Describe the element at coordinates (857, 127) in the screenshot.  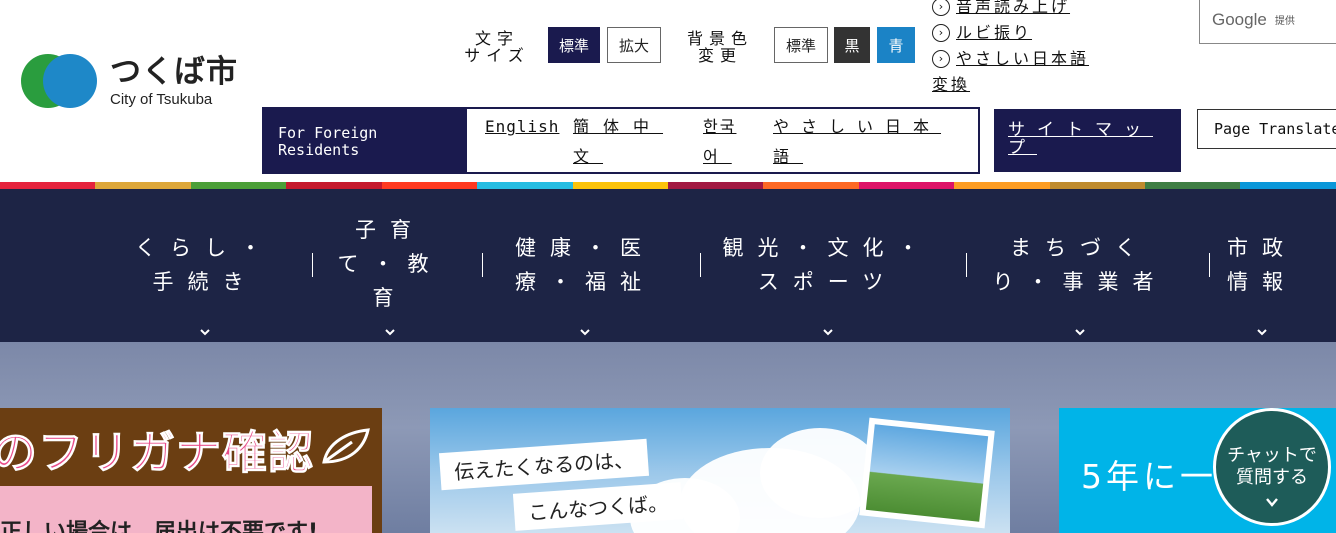
I see `easy-japanese-foreign-link: やさしい日本` at that location.